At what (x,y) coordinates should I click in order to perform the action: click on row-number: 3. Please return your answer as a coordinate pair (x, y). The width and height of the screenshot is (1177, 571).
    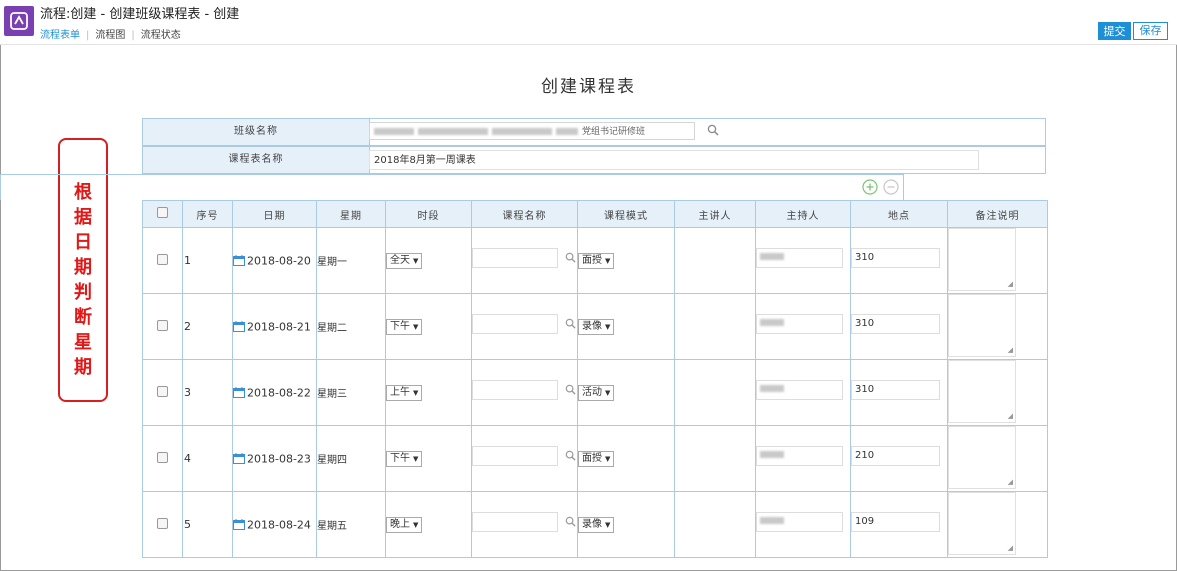
    Looking at the image, I should click on (207, 392).